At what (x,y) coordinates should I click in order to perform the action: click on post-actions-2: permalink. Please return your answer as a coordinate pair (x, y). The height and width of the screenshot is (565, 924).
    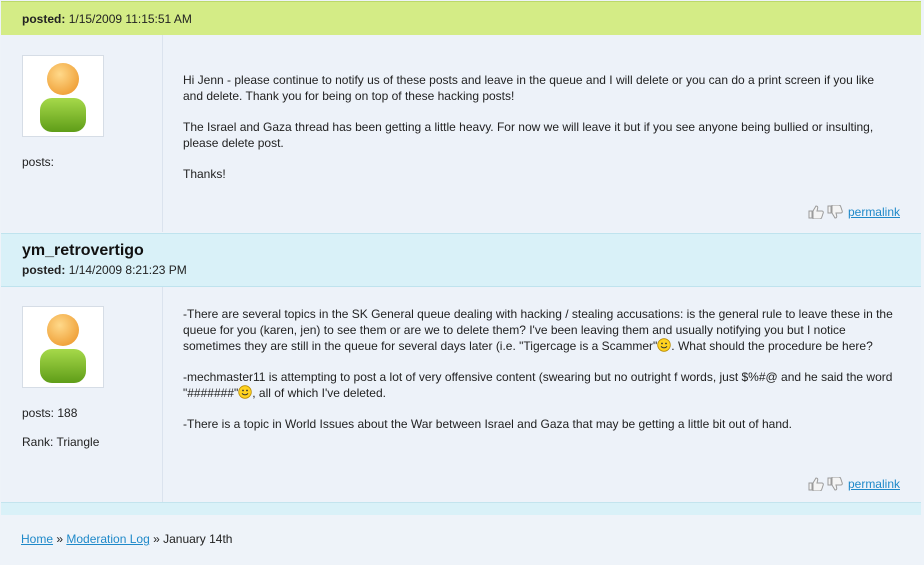
    Looking at the image, I should click on (854, 484).